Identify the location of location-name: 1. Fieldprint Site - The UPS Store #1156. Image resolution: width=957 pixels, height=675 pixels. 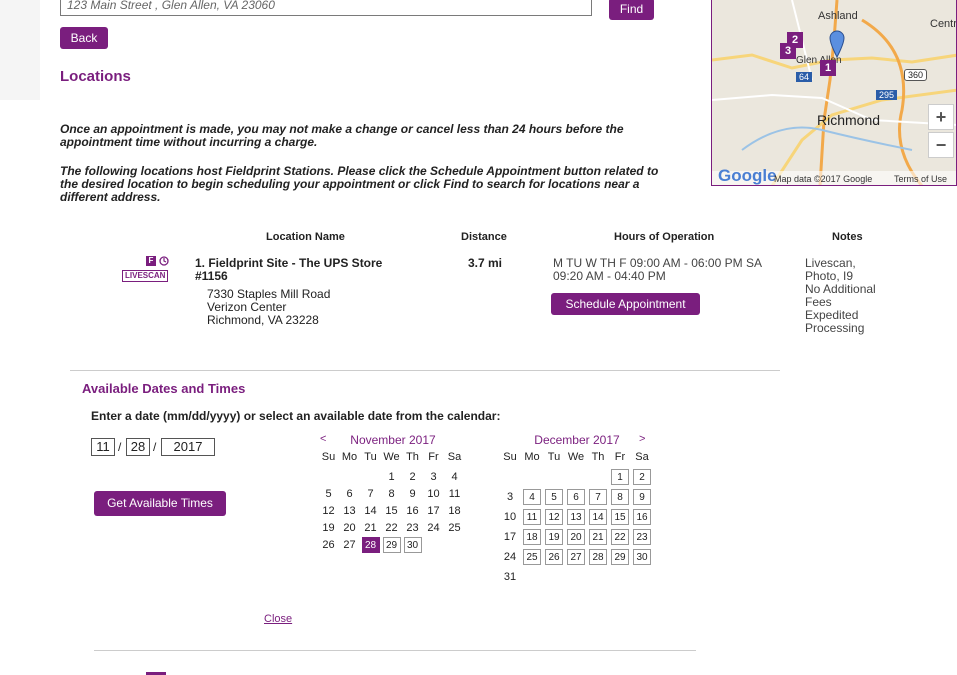
(289, 269).